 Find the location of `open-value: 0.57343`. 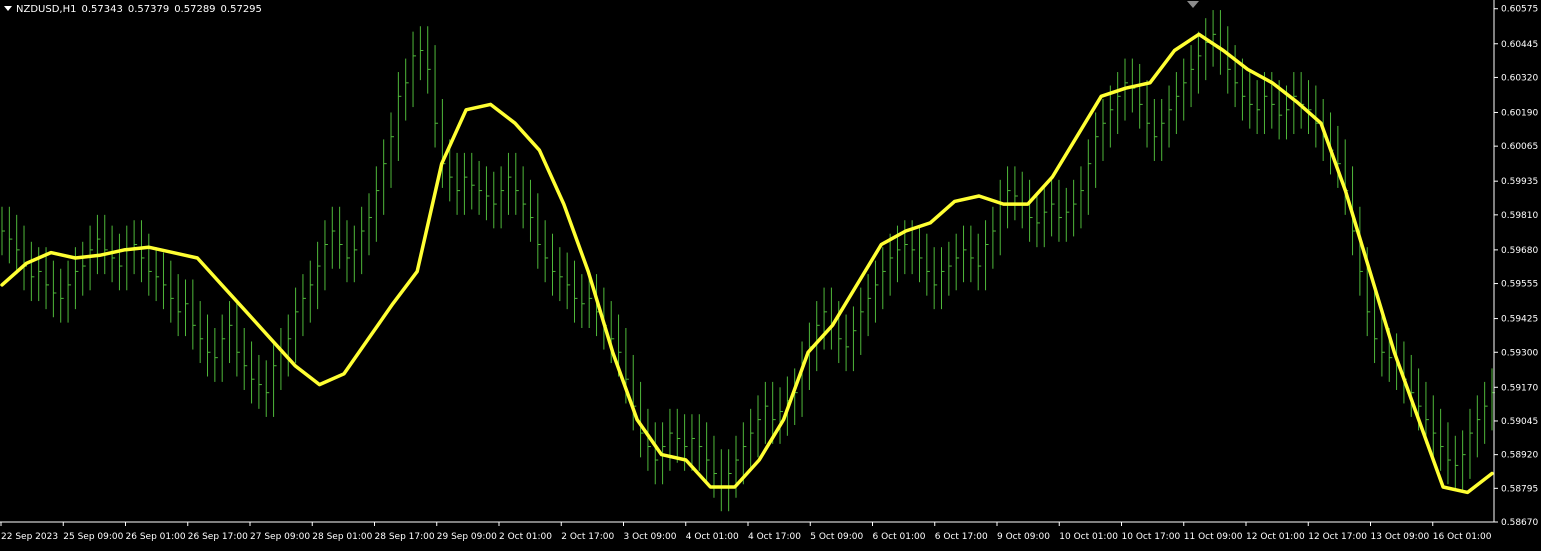

open-value: 0.57343 is located at coordinates (102, 9).